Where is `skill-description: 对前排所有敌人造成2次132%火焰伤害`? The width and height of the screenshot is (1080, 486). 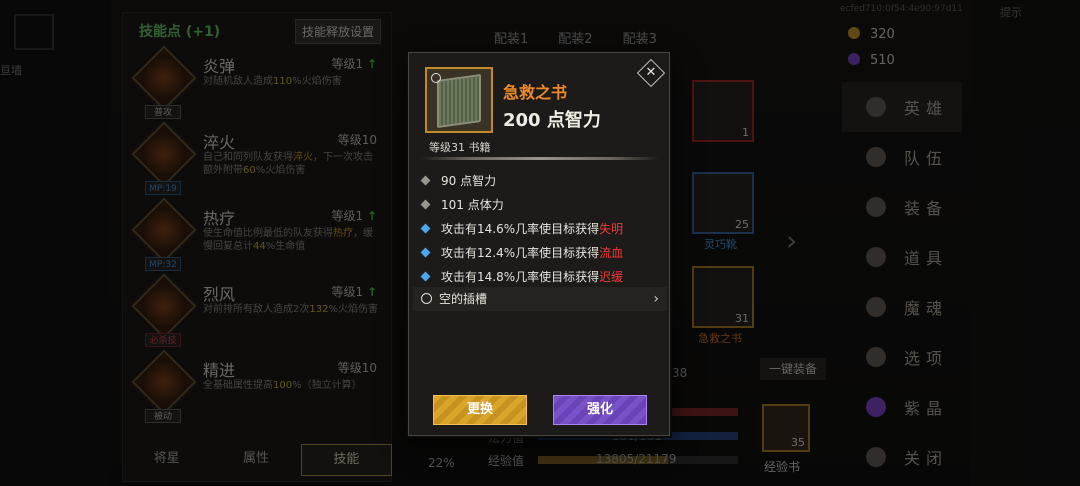 skill-description: 对前排所有敌人造成2次132%火焰伤害 is located at coordinates (291, 309).